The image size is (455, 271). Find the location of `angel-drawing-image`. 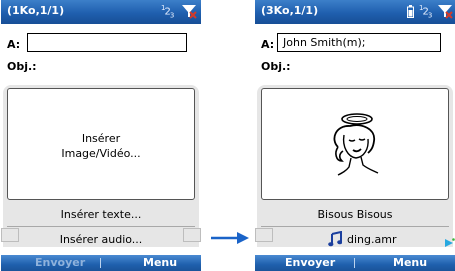

angel-drawing-image is located at coordinates (356, 144).